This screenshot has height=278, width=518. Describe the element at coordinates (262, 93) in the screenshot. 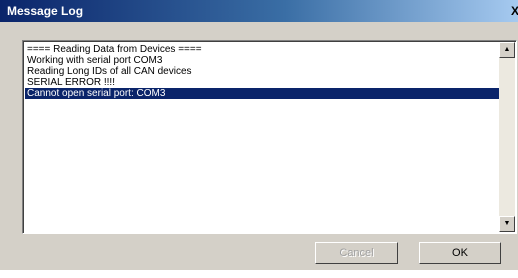

I see `log-line-selected: Cannot open serial port: COM3` at that location.